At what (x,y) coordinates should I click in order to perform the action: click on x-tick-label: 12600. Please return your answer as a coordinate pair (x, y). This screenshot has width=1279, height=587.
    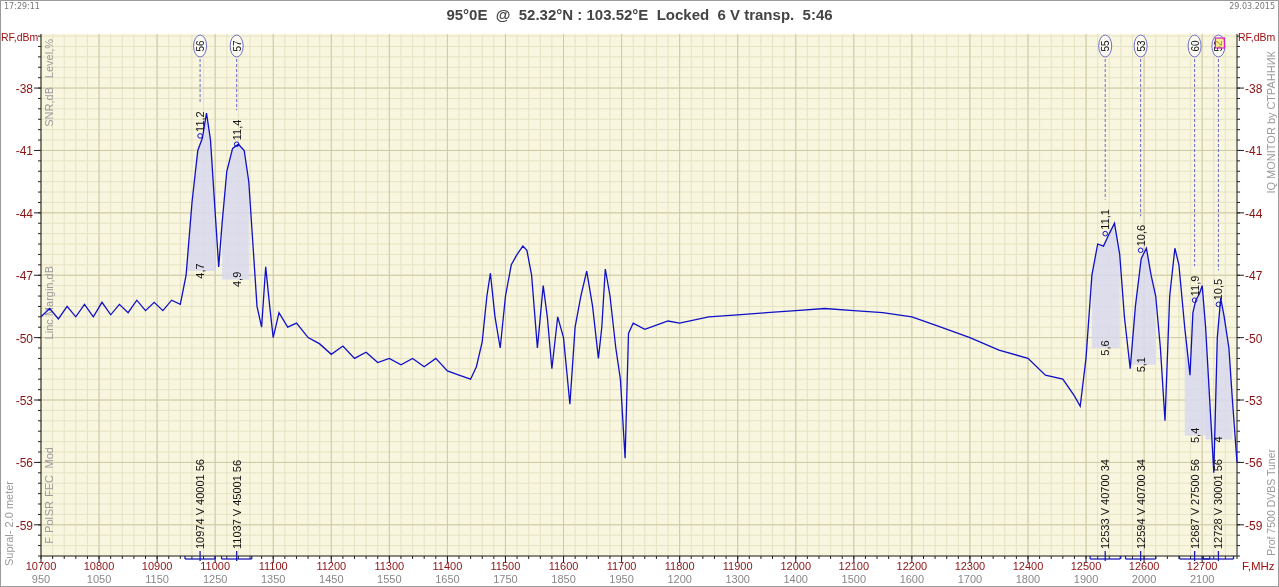
    Looking at the image, I should click on (1144, 566).